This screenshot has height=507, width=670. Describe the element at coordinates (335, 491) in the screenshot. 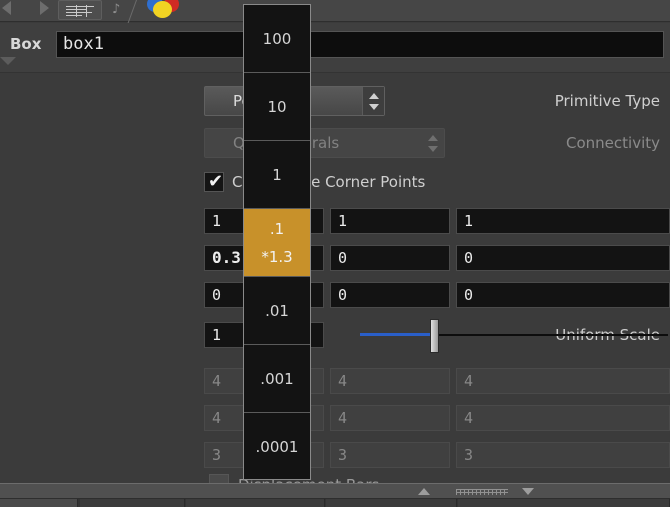

I see `panel-divider` at that location.